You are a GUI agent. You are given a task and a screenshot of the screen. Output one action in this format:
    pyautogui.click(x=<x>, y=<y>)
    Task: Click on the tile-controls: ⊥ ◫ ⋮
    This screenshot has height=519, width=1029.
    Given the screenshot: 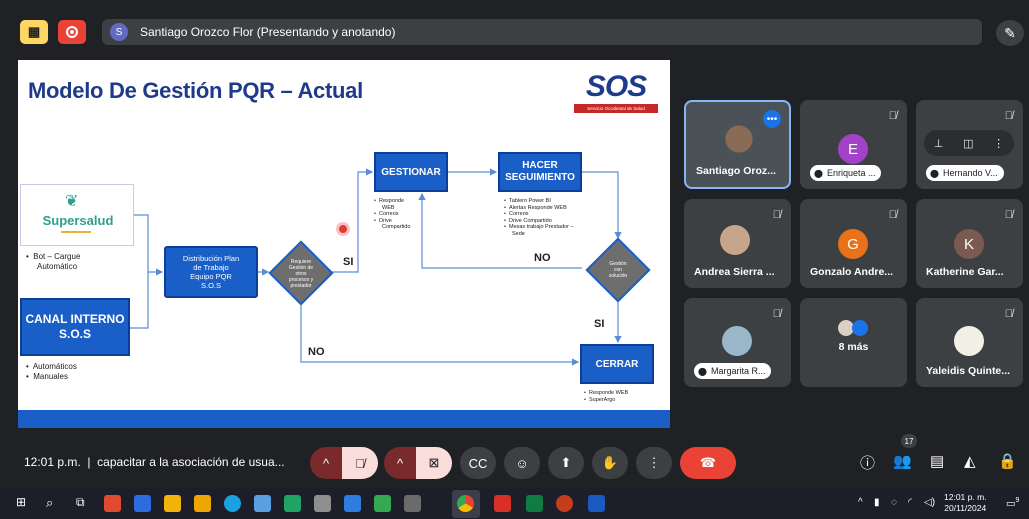 What is the action you would take?
    pyautogui.click(x=969, y=143)
    